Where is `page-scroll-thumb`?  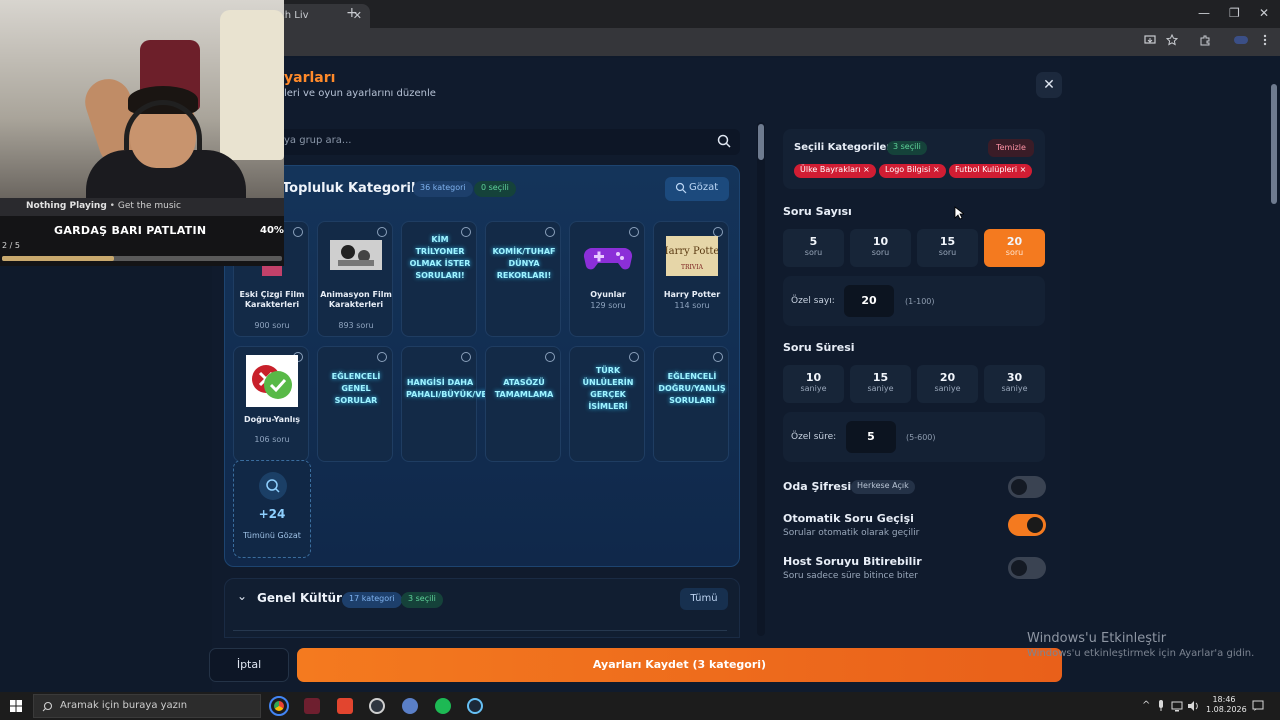
page-scroll-thumb is located at coordinates (1274, 144).